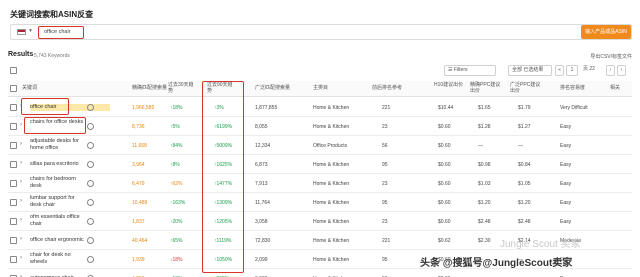  Describe the element at coordinates (58, 258) in the screenshot. I see `keyword-link: chair for desk no wheels` at that location.